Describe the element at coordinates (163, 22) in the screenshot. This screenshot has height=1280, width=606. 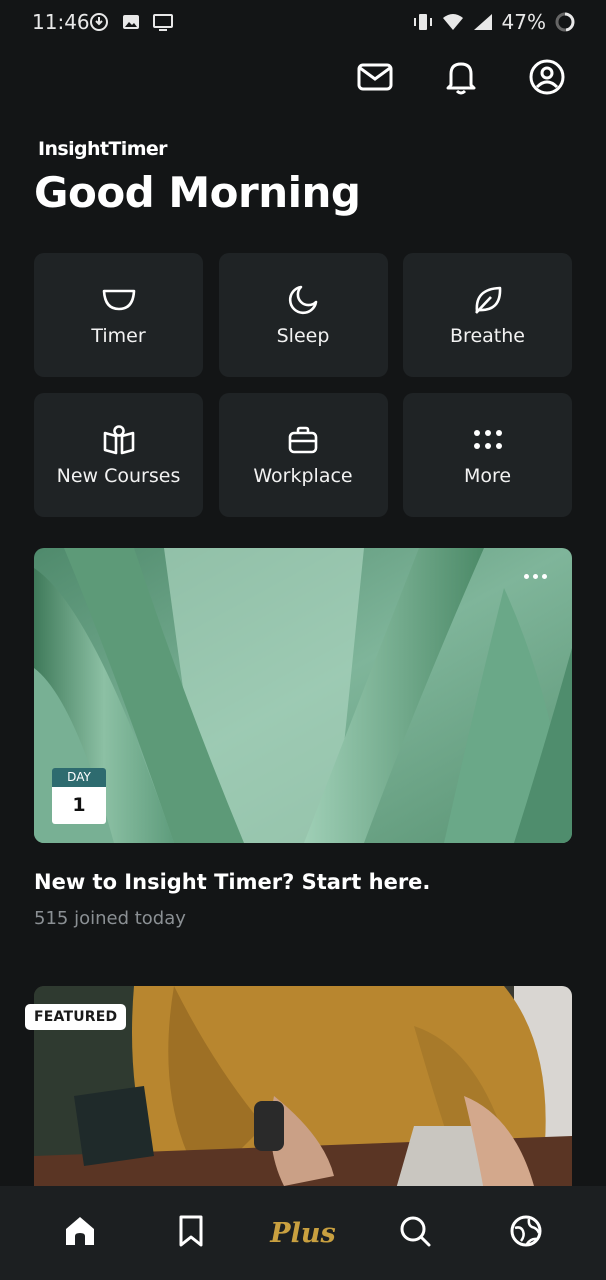
I see `monitor-icon` at that location.